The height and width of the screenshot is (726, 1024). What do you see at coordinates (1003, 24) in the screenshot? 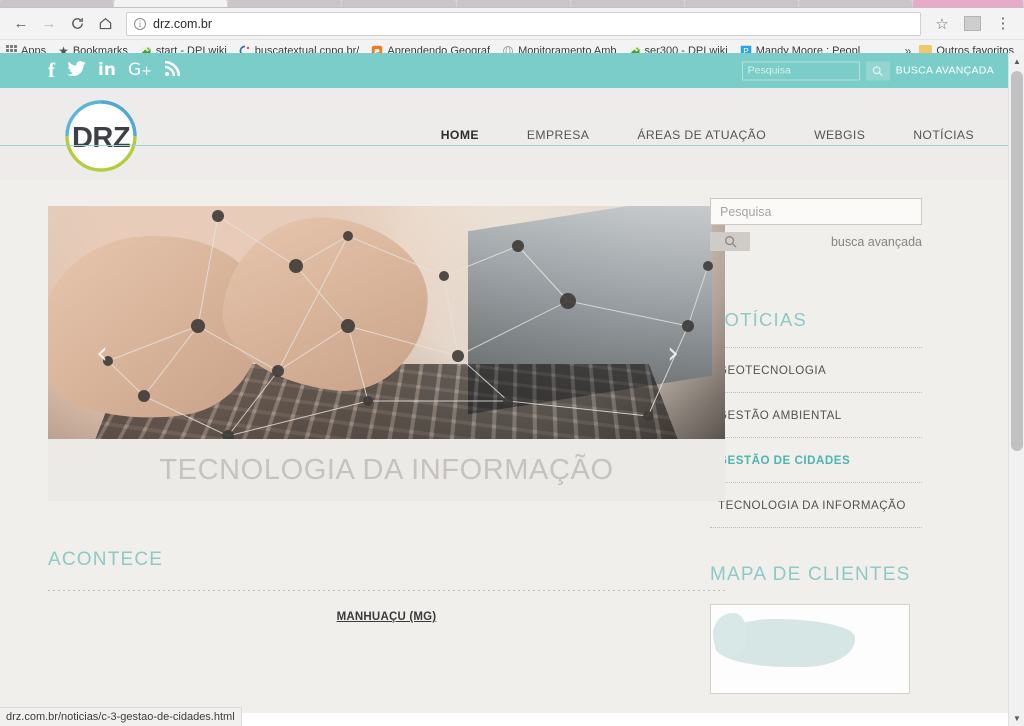
I see `menu-icon: ⋮` at bounding box center [1003, 24].